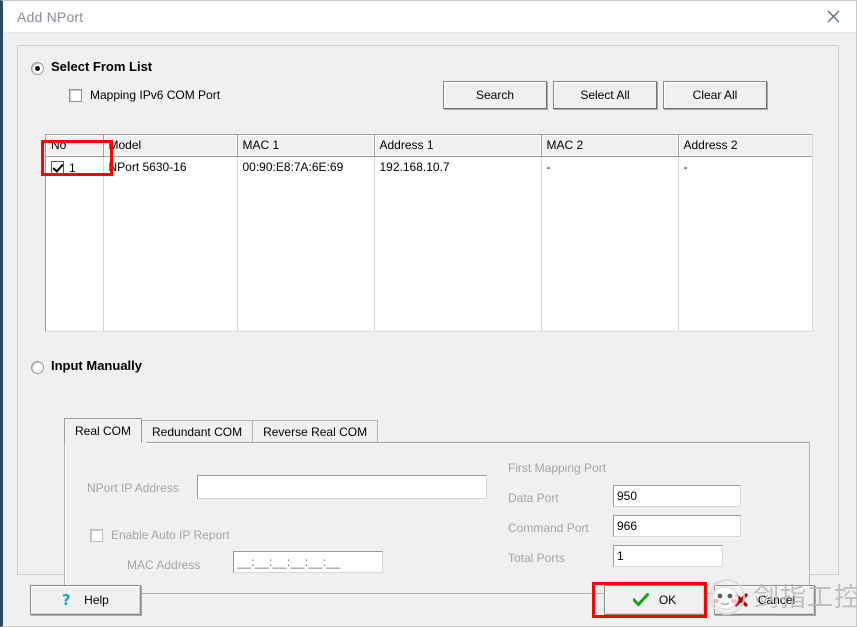  I want to click on tab-reverse-real-com: Reverse Real COM, so click(315, 431).